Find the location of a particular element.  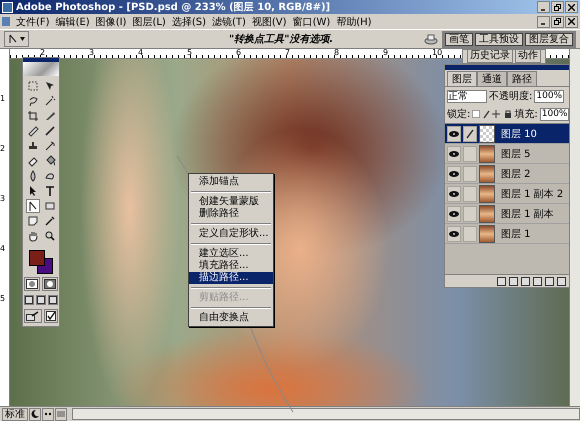

panel-tab: 动作 is located at coordinates (528, 56).